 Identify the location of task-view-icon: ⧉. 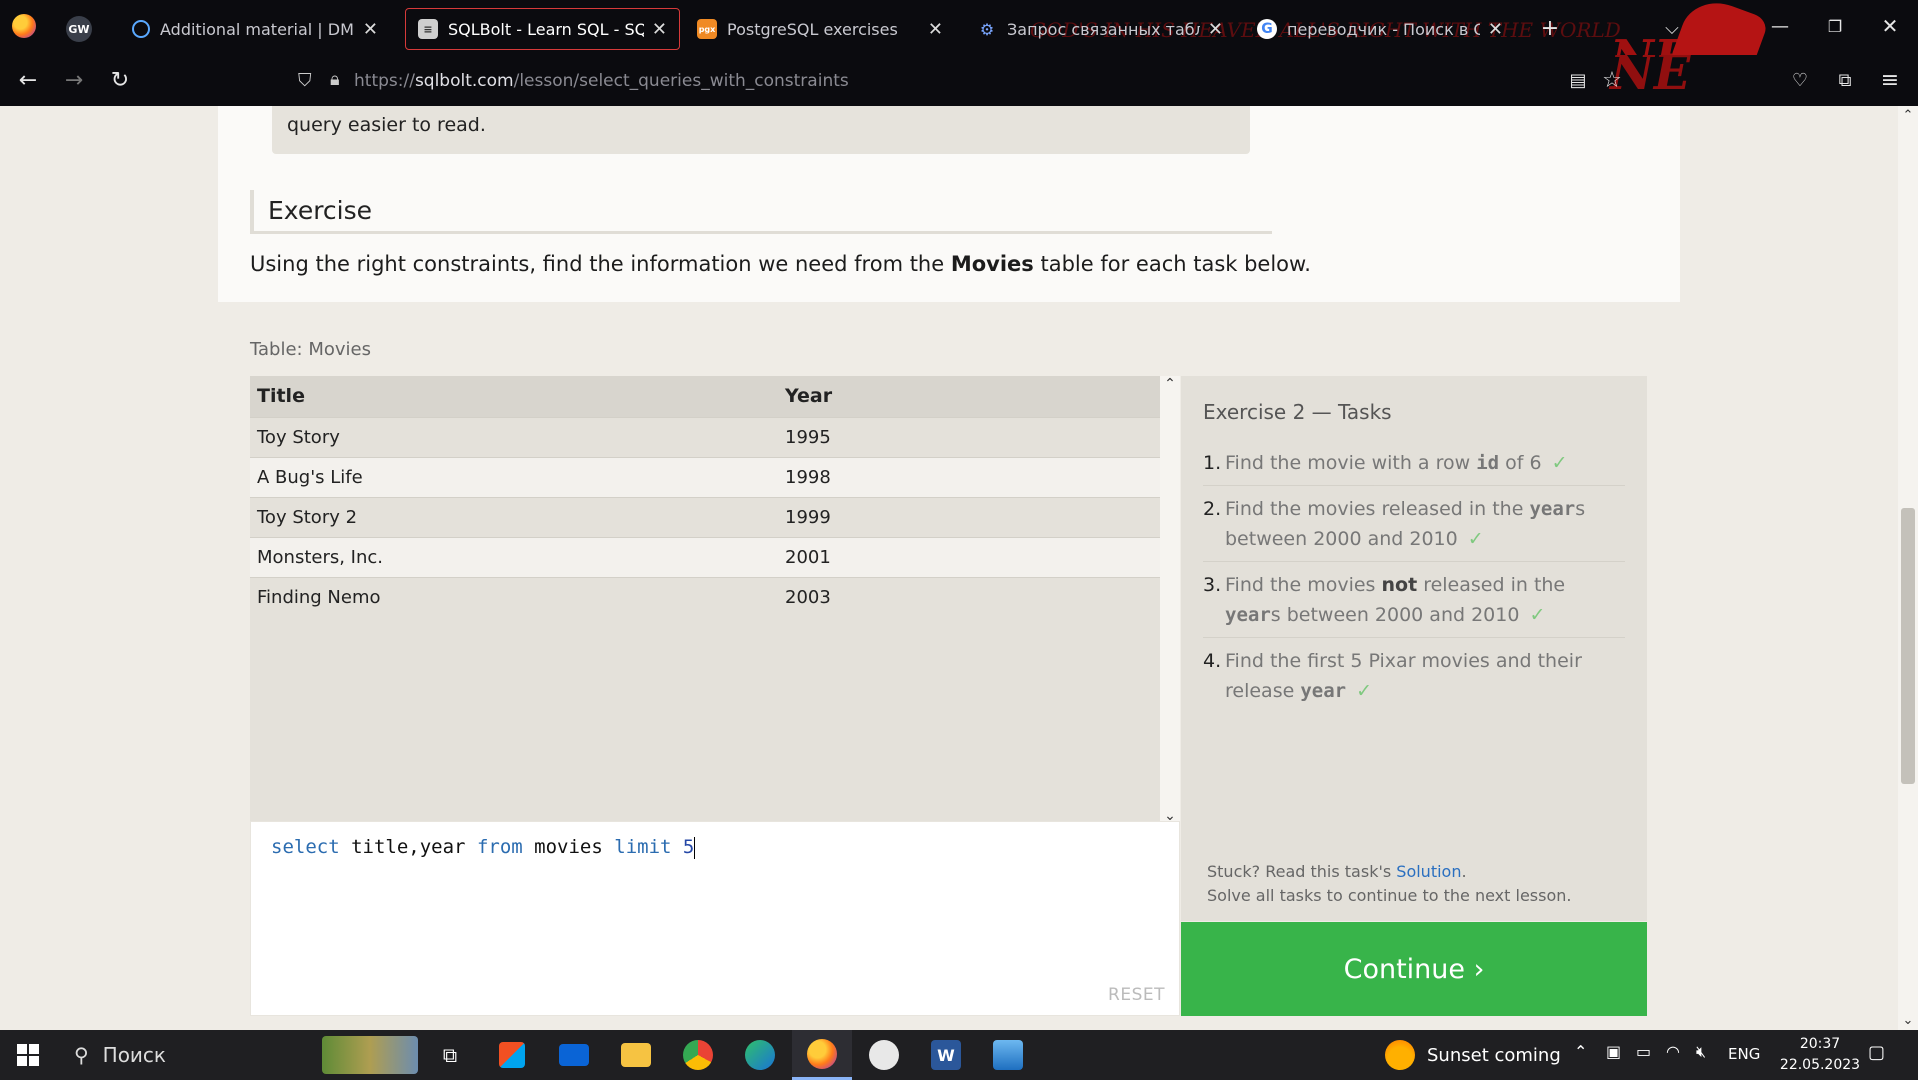
(450, 1055).